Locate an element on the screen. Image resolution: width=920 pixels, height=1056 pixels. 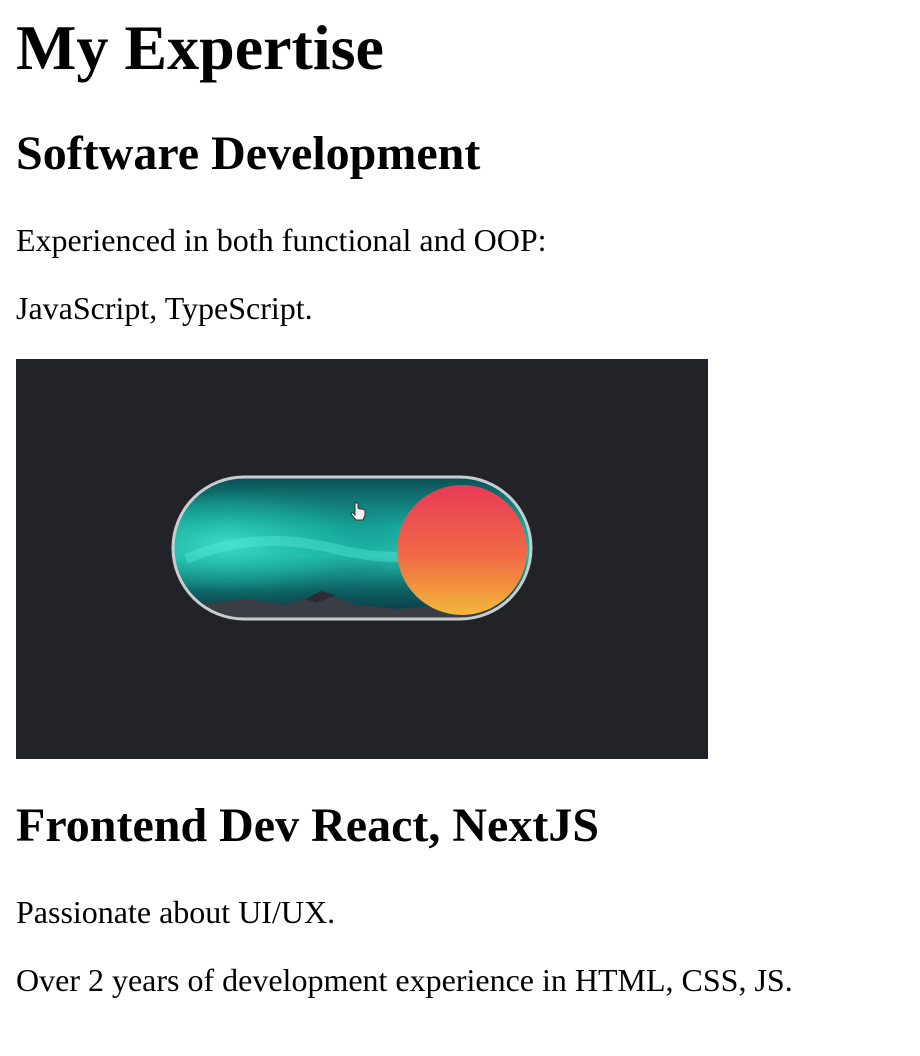
software-development-languages: JavaScript, TypeScript. is located at coordinates (164, 308).